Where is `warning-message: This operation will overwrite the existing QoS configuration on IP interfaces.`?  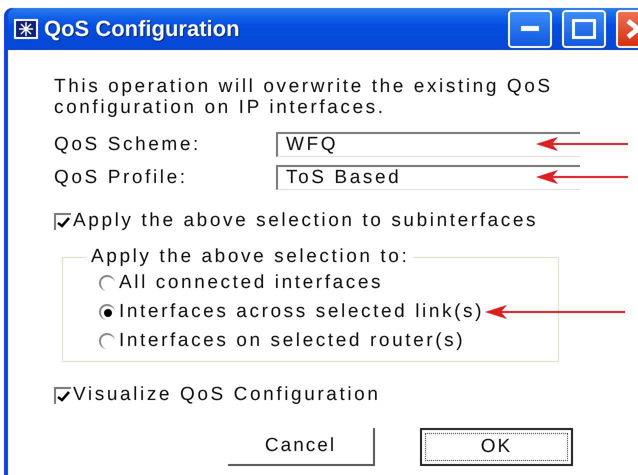
warning-message: This operation will overwrite the existing QoS configuration on IP interfaces. is located at coordinates (304, 97).